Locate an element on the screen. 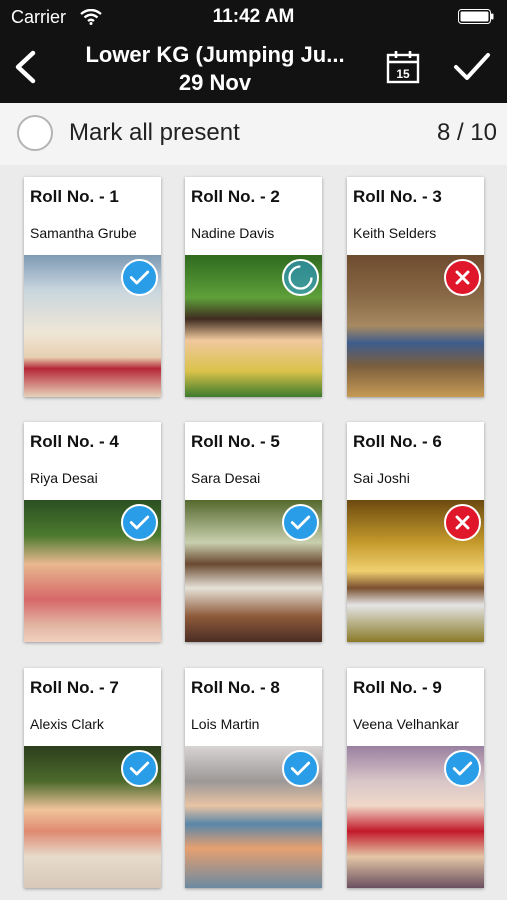  calendar-icon: 15 is located at coordinates (403, 67).